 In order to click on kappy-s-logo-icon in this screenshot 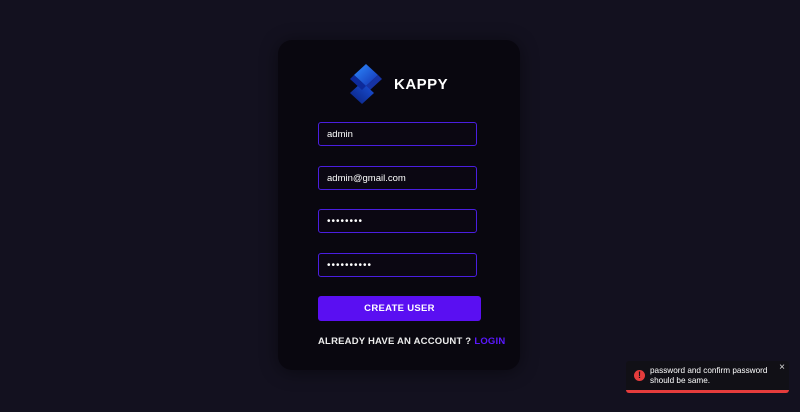, I will do `click(366, 84)`.